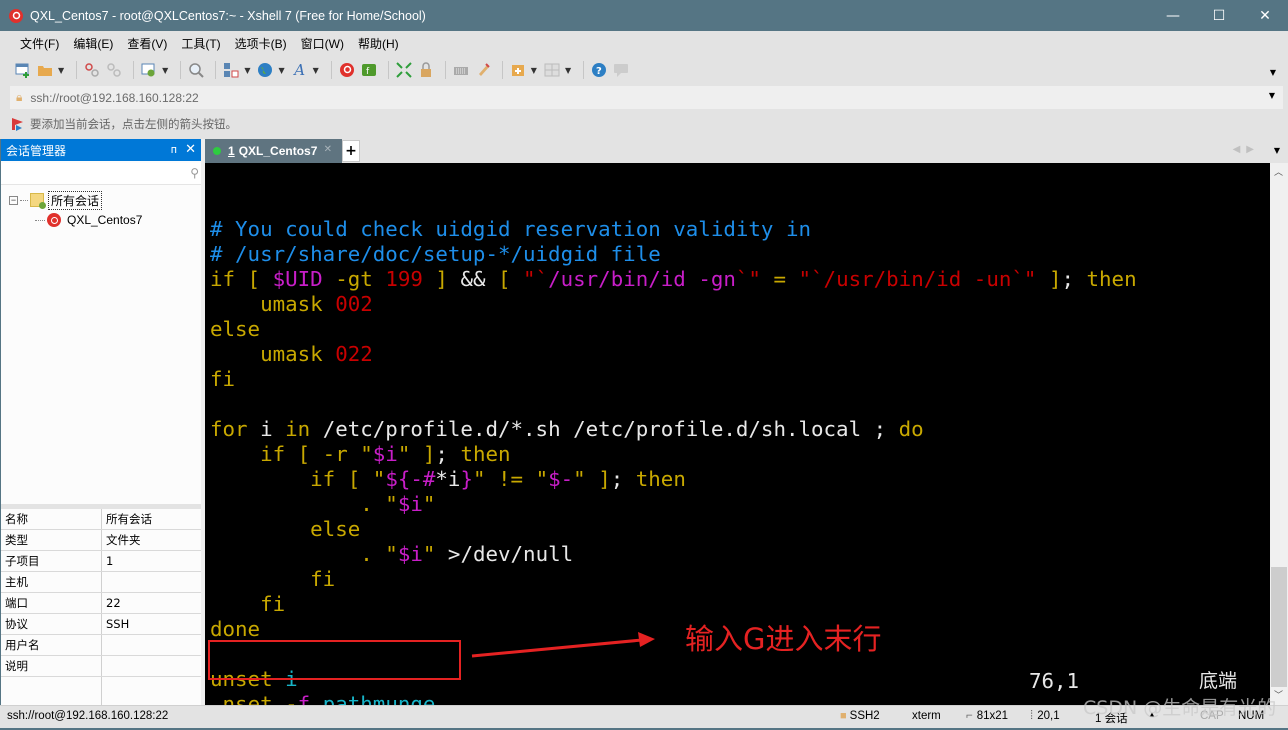 The image size is (1288, 730). Describe the element at coordinates (1273, 72) in the screenshot. I see `toolbar-overflow-icon: ▼` at that location.